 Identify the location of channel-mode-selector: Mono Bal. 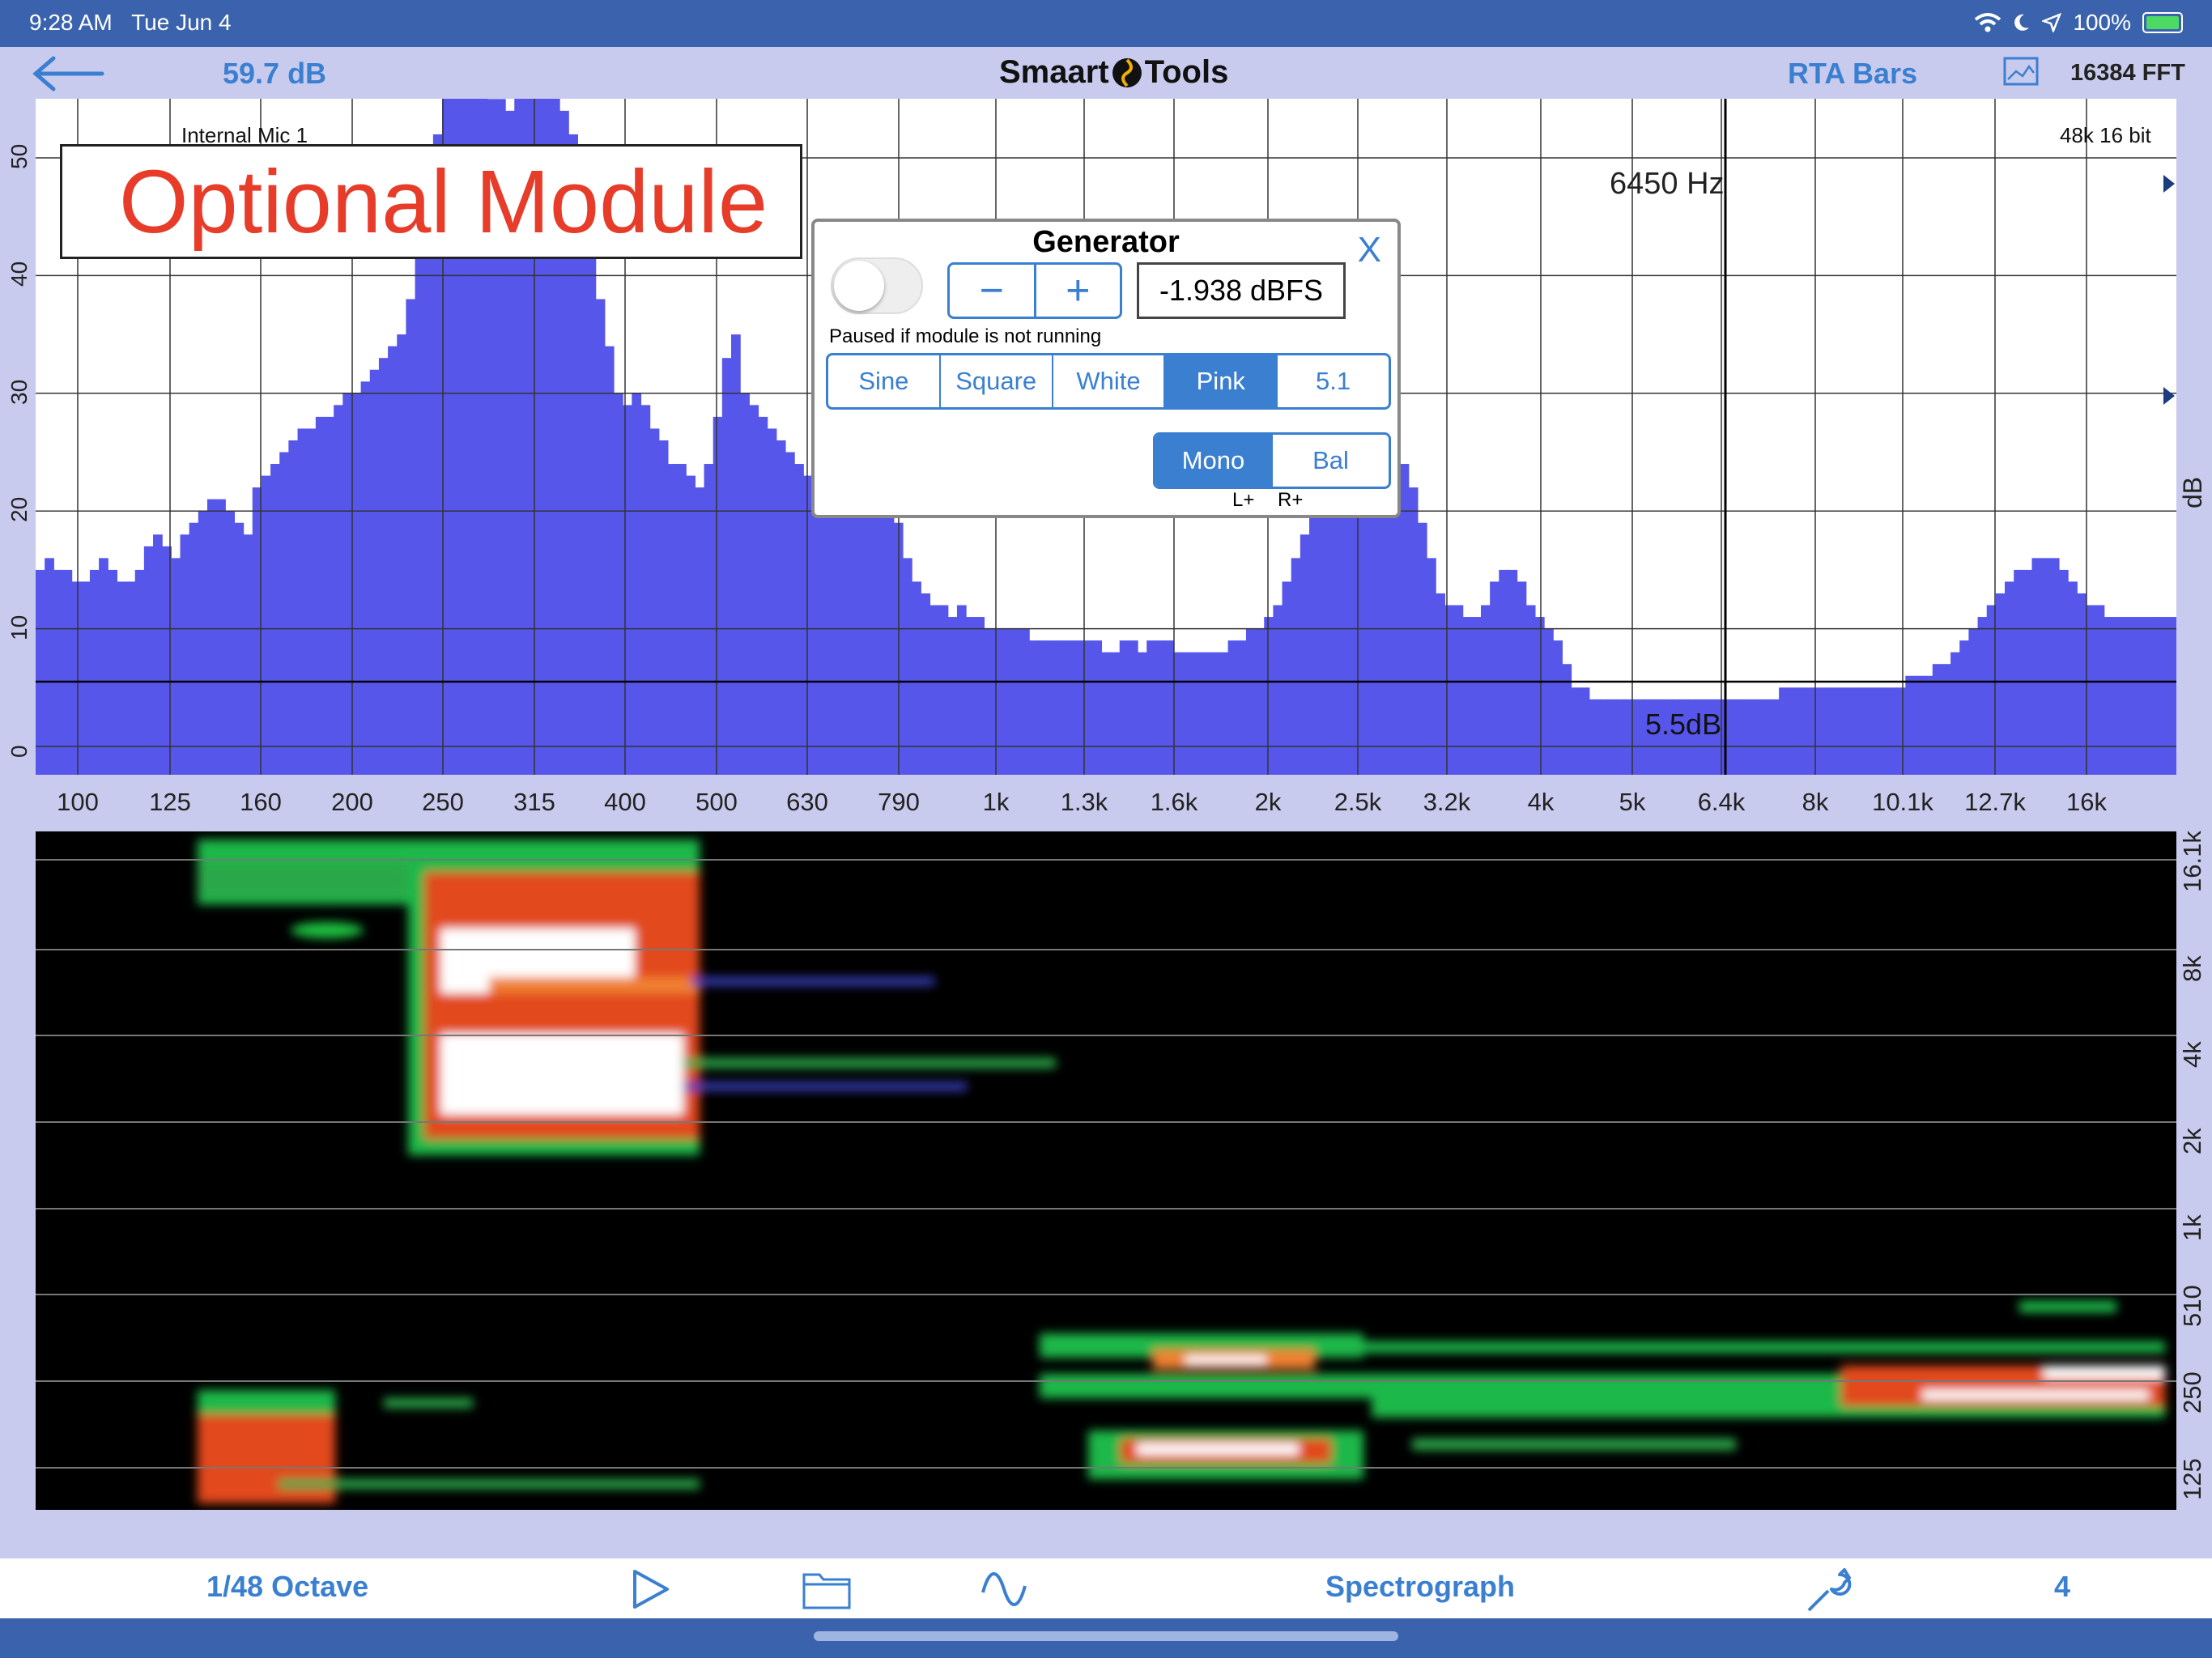
(1272, 460).